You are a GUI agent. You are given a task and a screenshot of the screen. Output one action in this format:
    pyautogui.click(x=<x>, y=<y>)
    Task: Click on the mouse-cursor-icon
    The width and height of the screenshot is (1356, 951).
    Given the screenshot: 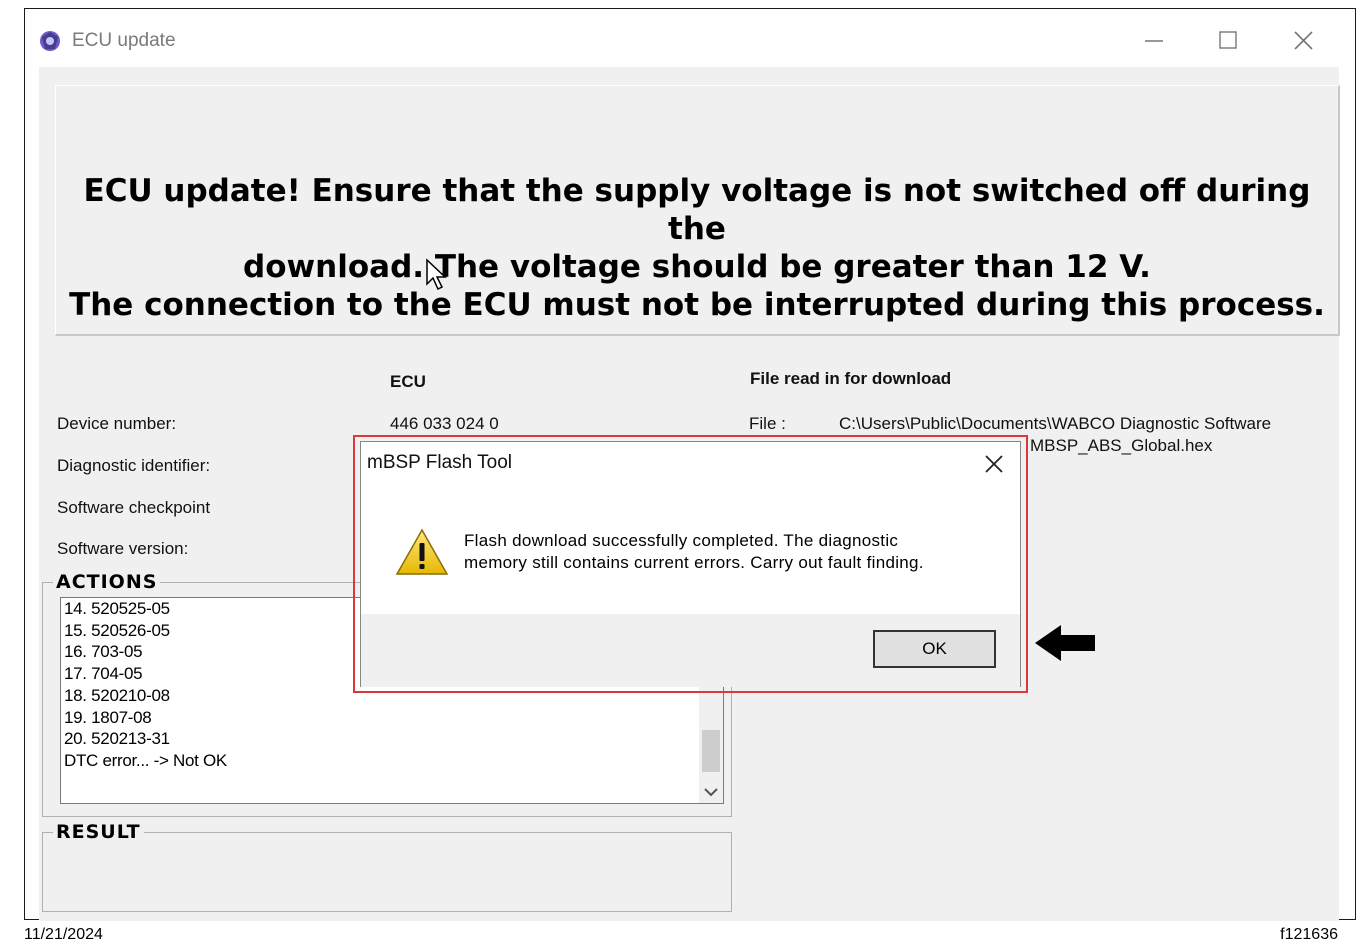 What is the action you would take?
    pyautogui.click(x=436, y=274)
    